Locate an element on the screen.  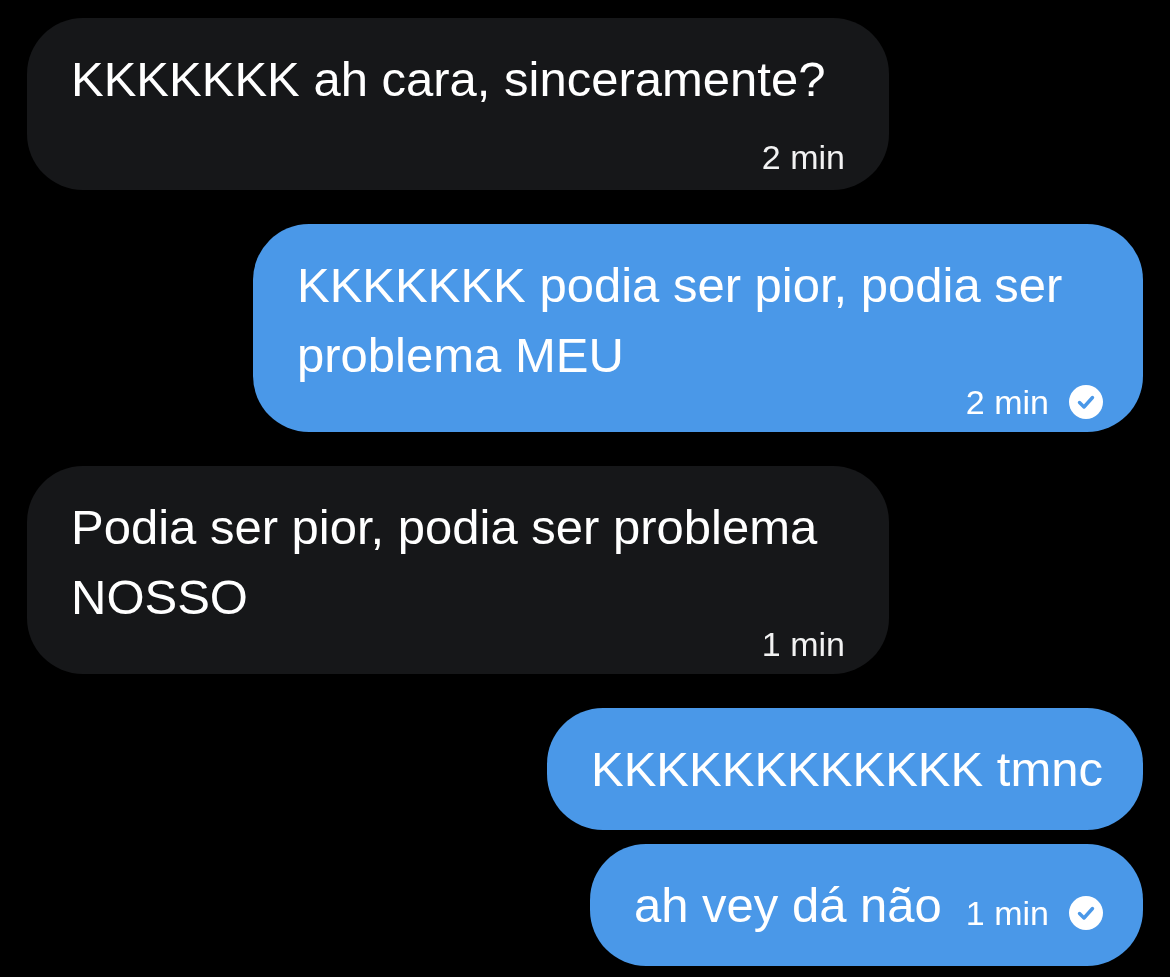
message-text: KKKKKKKKKKKK tmnc is located at coordinates (847, 769).